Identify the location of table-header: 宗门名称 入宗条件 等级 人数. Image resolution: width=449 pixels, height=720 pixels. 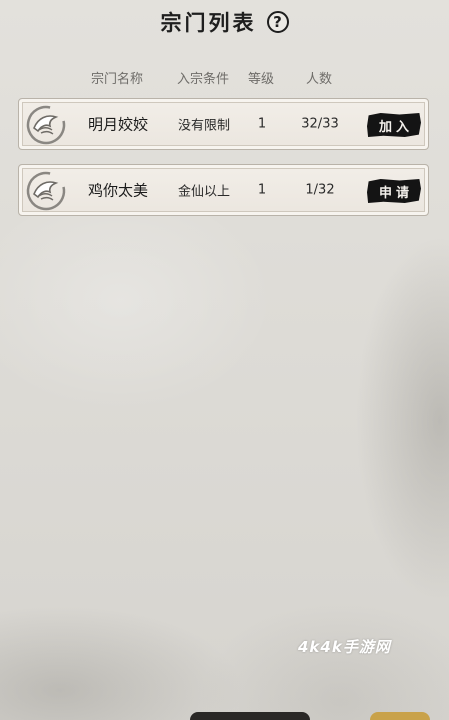
(224, 78).